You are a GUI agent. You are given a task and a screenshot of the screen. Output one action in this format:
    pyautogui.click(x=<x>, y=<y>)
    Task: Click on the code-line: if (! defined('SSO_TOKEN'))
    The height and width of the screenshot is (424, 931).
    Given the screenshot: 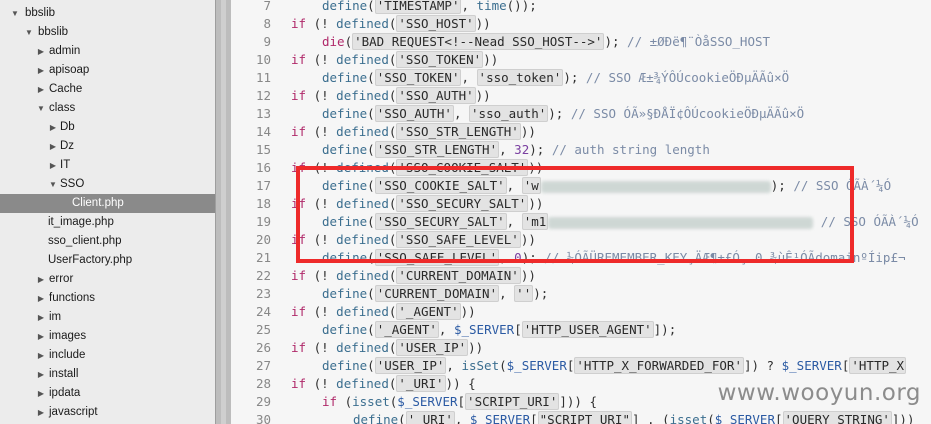 What is the action you would take?
    pyautogui.click(x=394, y=60)
    